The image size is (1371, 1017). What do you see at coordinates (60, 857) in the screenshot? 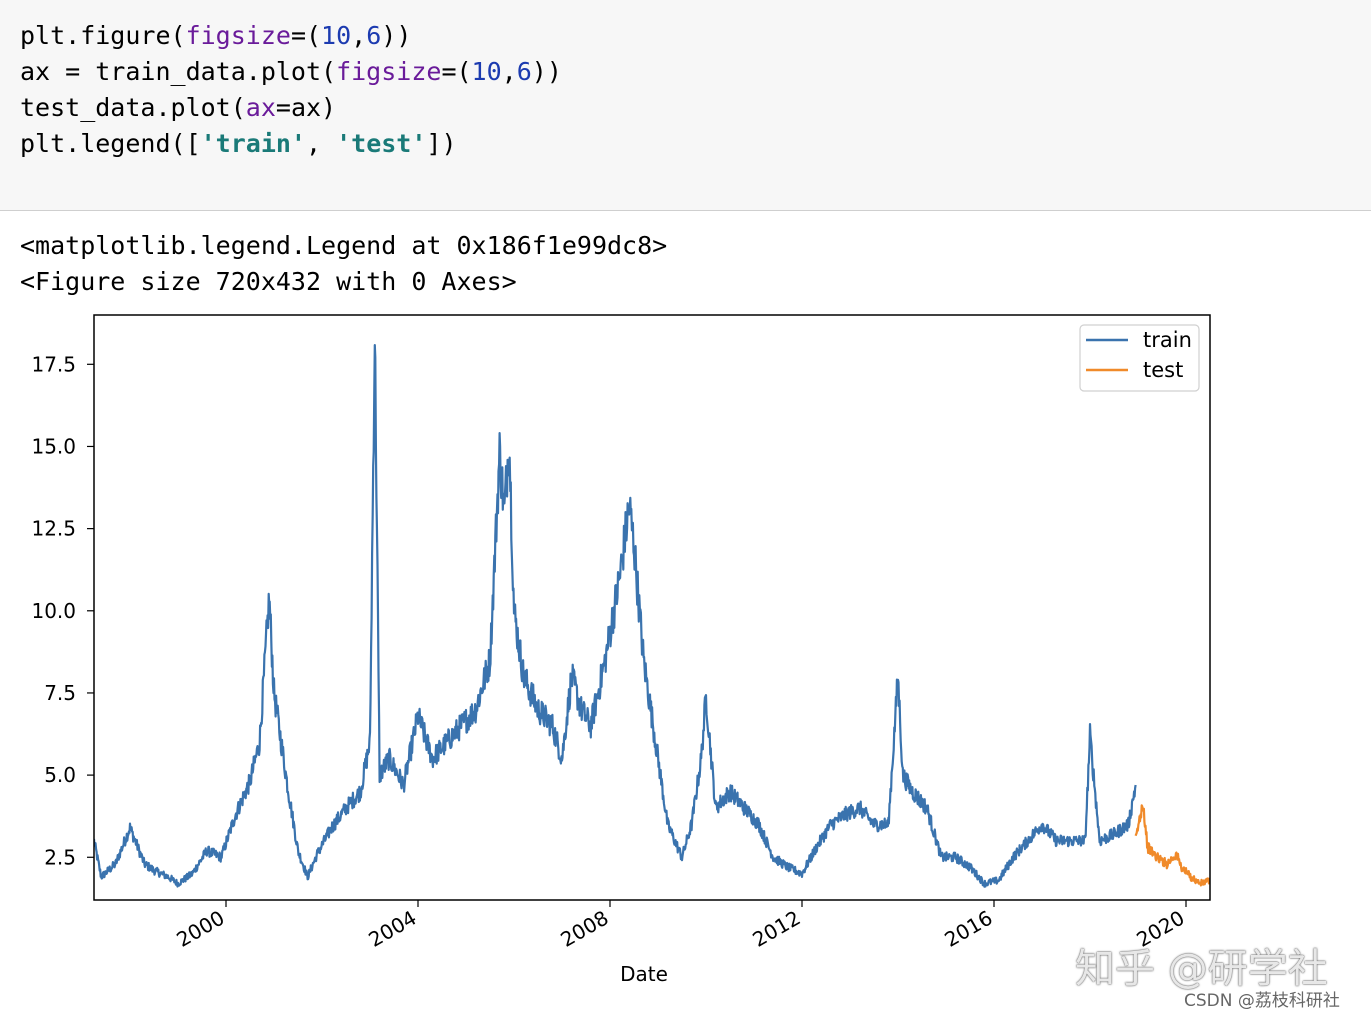
I see `y-tick-label: 2.5` at bounding box center [60, 857].